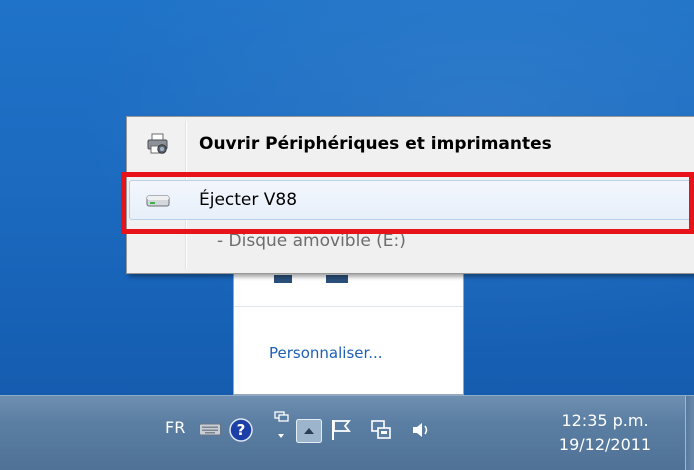 The width and height of the screenshot is (694, 470). I want to click on menu-item-label: - Disque amovible (E:), so click(311, 241).